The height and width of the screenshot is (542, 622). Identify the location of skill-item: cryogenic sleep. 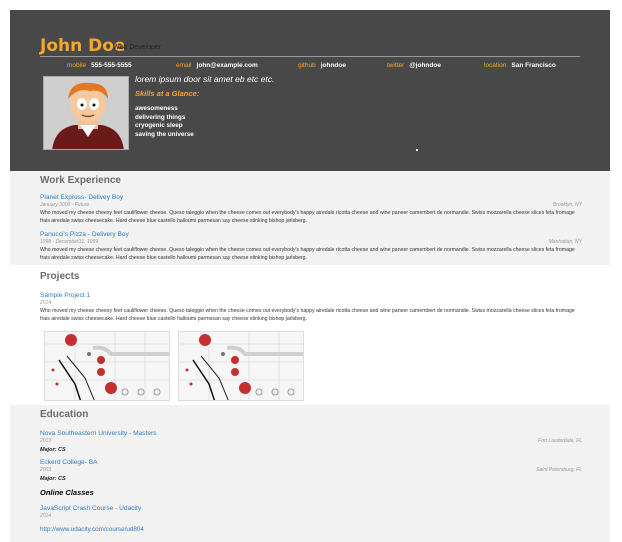
(159, 126).